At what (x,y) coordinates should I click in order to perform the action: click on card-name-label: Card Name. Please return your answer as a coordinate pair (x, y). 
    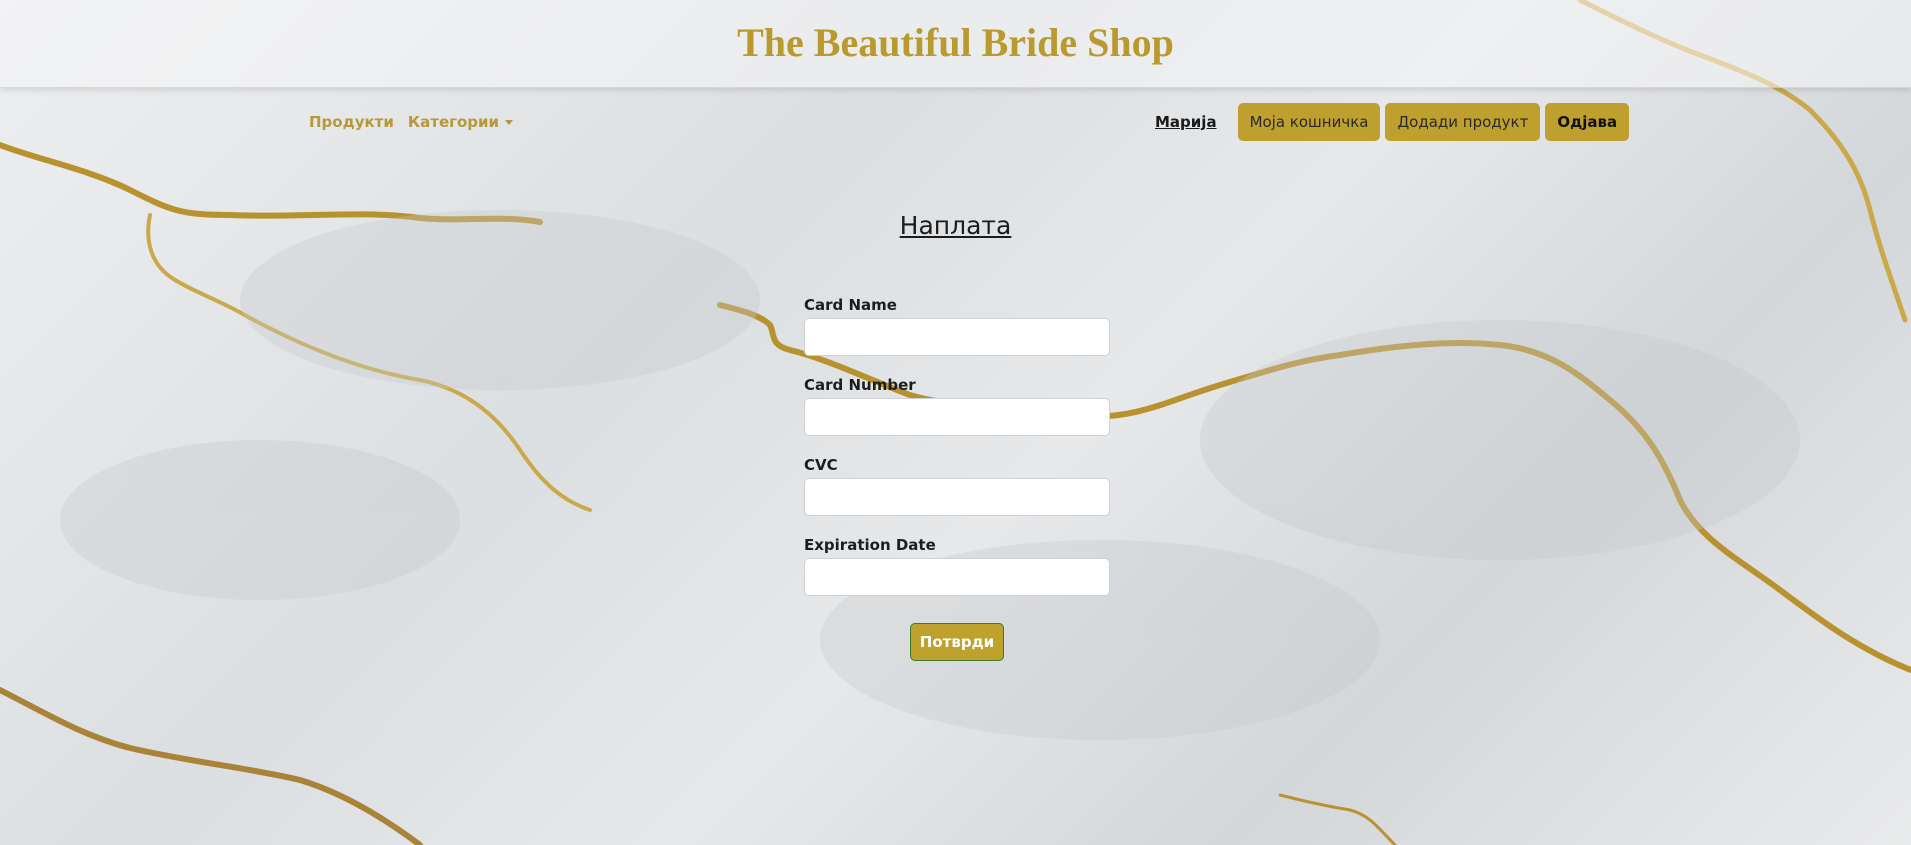
    Looking at the image, I should click on (850, 305).